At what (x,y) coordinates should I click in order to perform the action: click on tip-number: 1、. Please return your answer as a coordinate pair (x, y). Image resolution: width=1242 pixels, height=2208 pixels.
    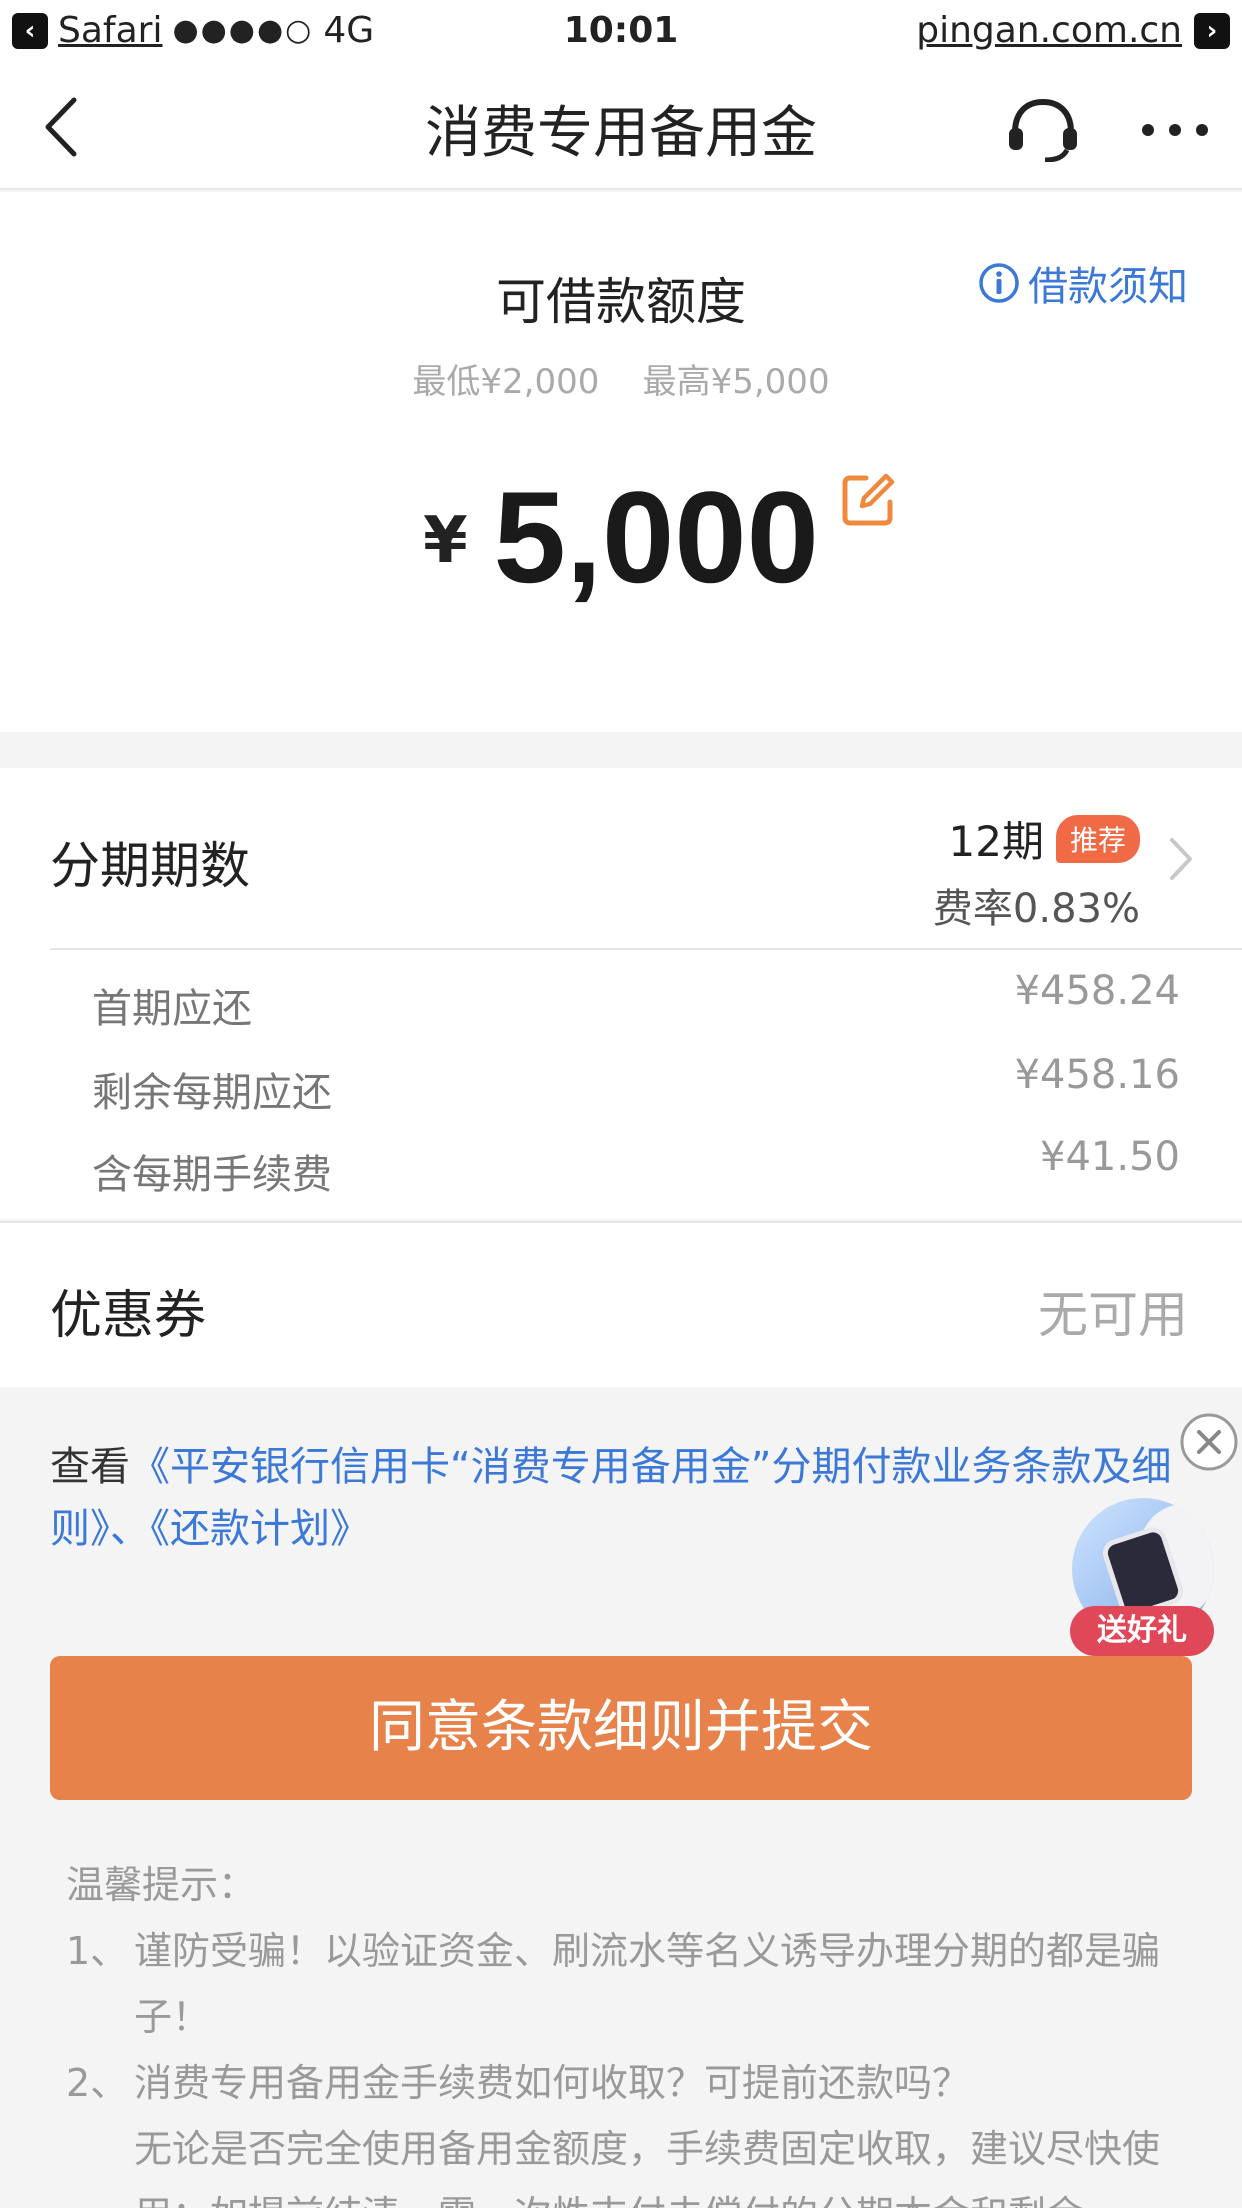
    Looking at the image, I should click on (97, 1951).